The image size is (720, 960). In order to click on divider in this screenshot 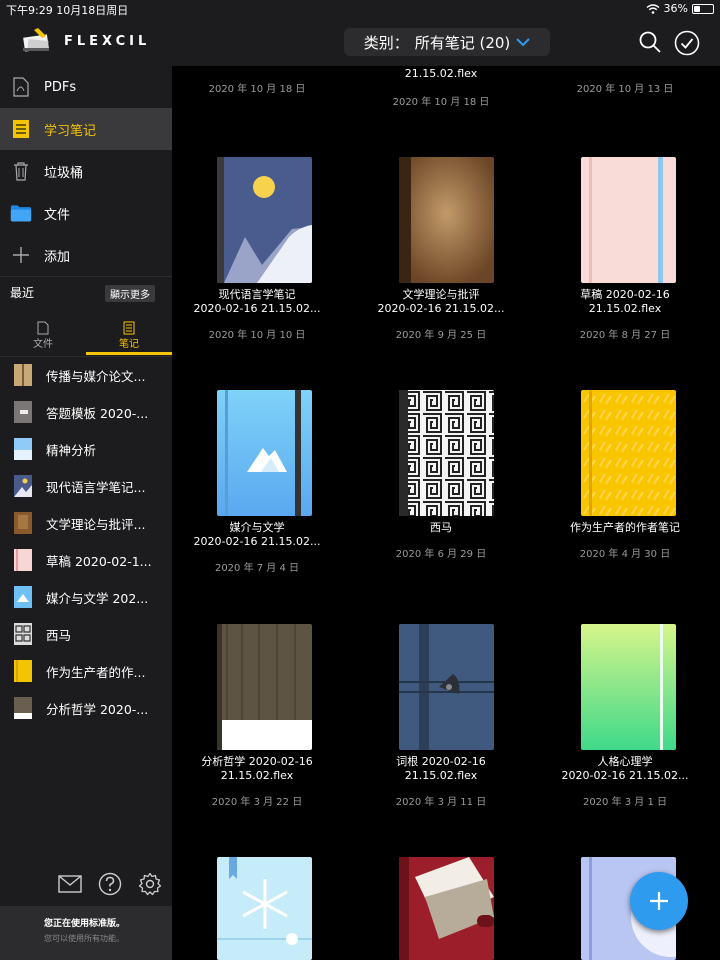, I will do `click(86, 276)`.